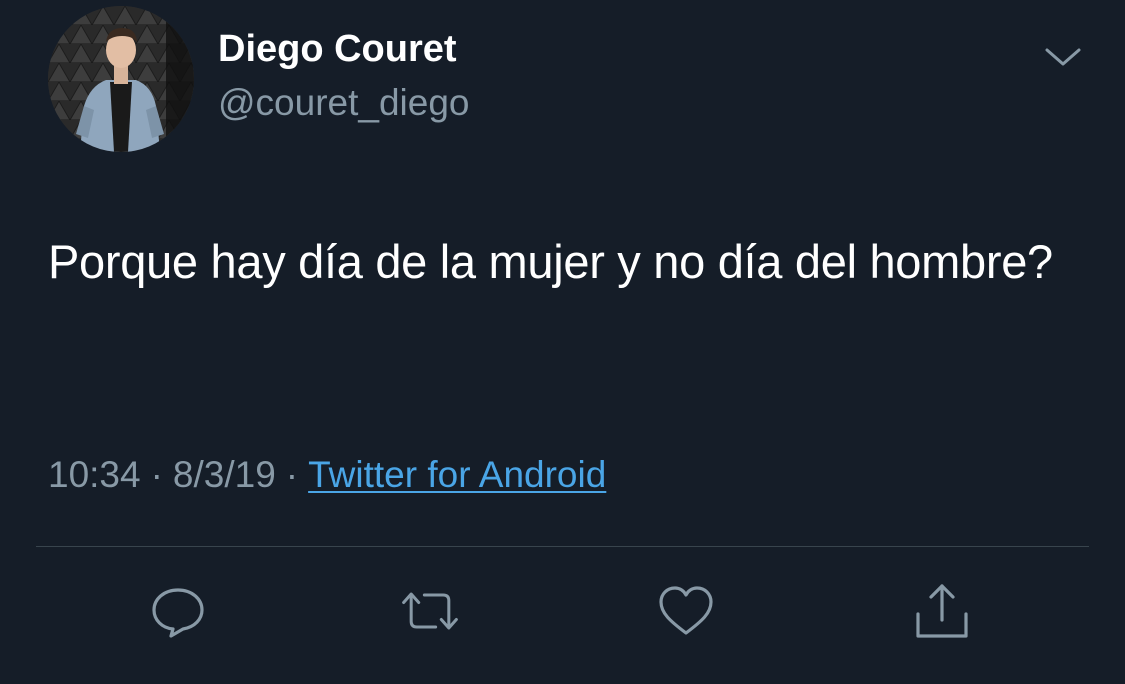  I want to click on avatar-photo, so click(121, 79).